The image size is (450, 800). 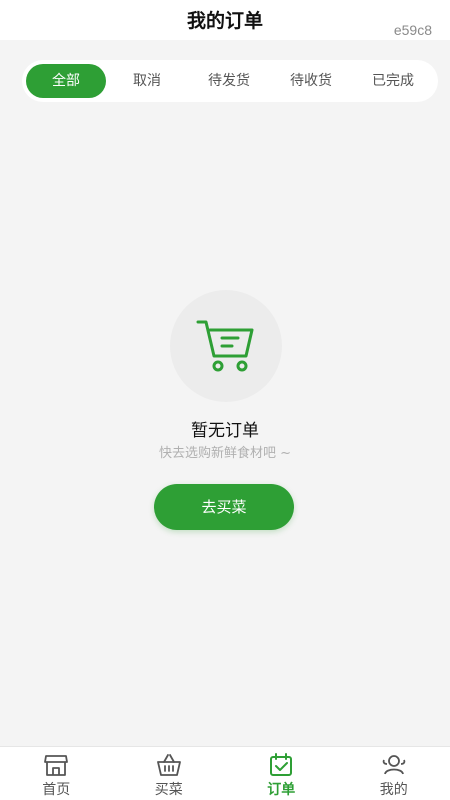 I want to click on tab-to-receive: 待收货, so click(x=311, y=81).